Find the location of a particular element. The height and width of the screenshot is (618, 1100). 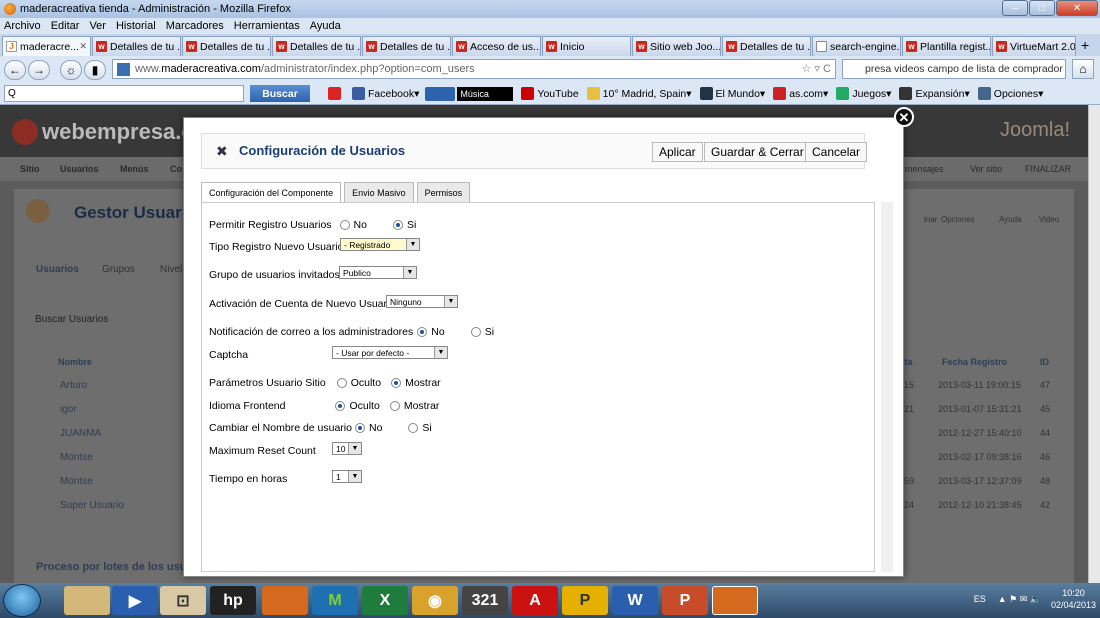

close-tab-icon: ✕ is located at coordinates (83, 46).